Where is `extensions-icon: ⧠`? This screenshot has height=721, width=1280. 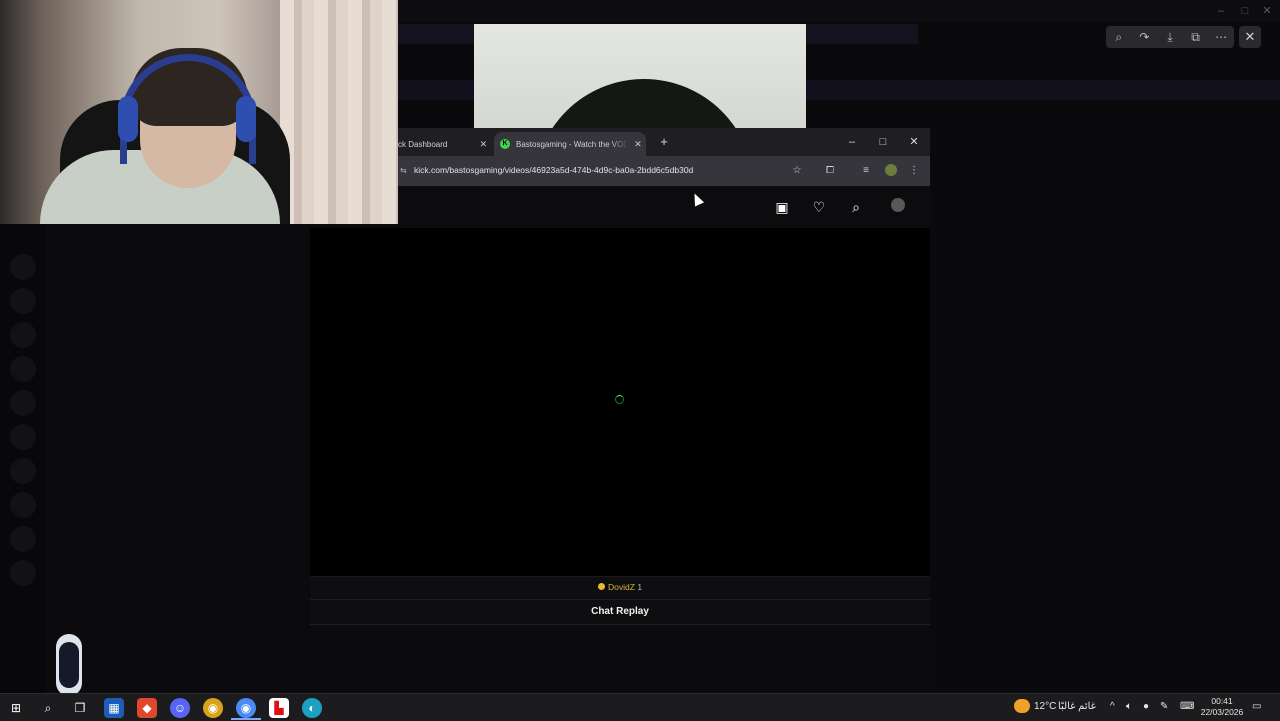
extensions-icon: ⧠ is located at coordinates (830, 171).